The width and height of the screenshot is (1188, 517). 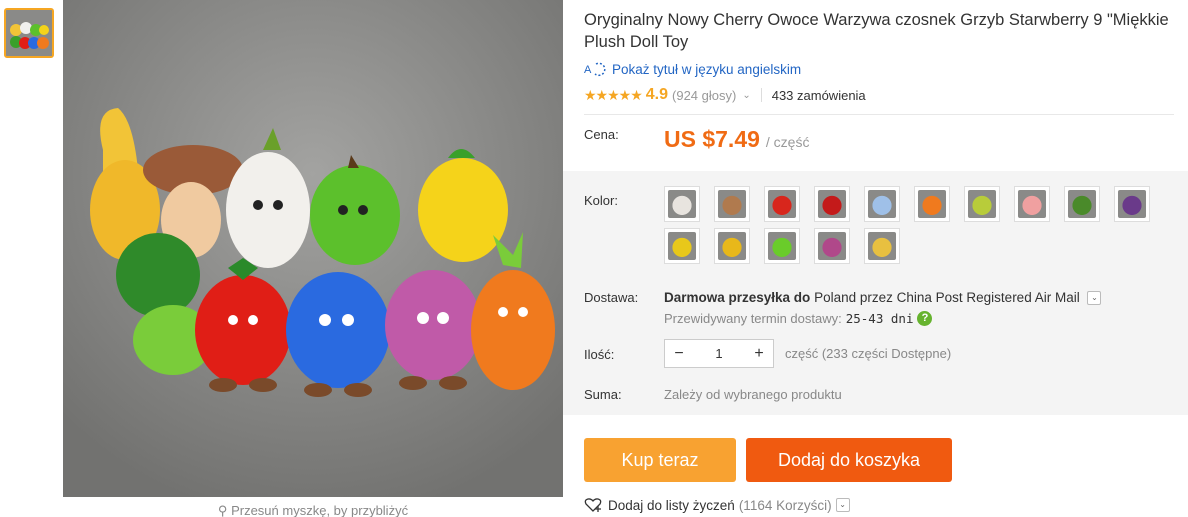 I want to click on stock-info: część (233 części Dostępne), so click(x=868, y=353).